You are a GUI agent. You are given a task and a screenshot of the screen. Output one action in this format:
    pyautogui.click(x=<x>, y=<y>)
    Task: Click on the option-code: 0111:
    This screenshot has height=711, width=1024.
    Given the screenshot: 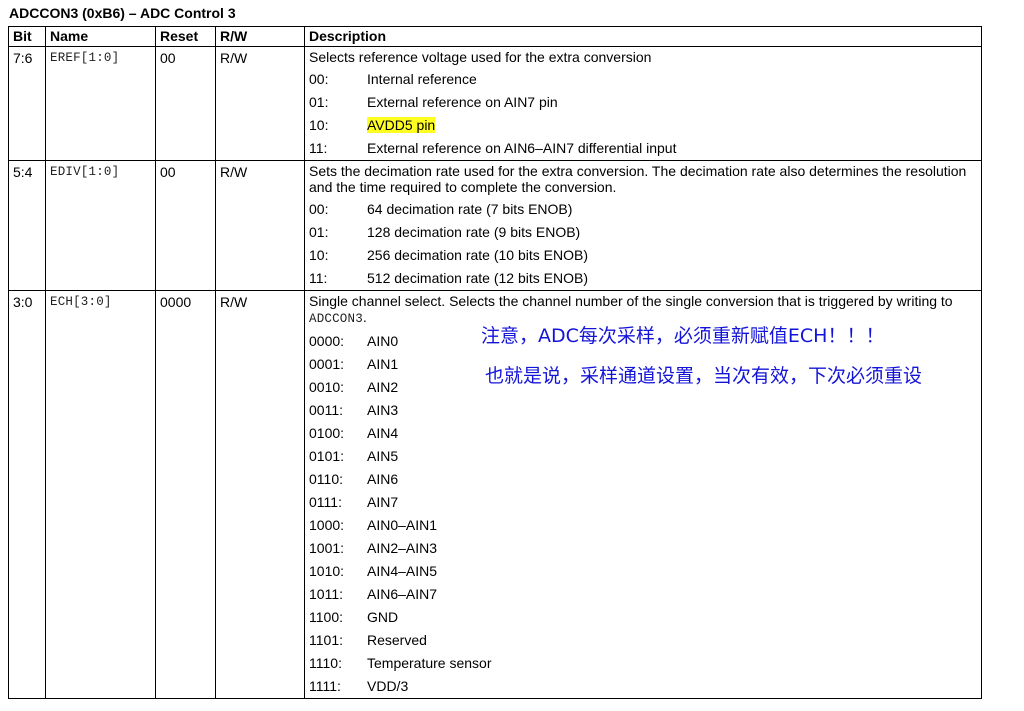 What is the action you would take?
    pyautogui.click(x=325, y=502)
    